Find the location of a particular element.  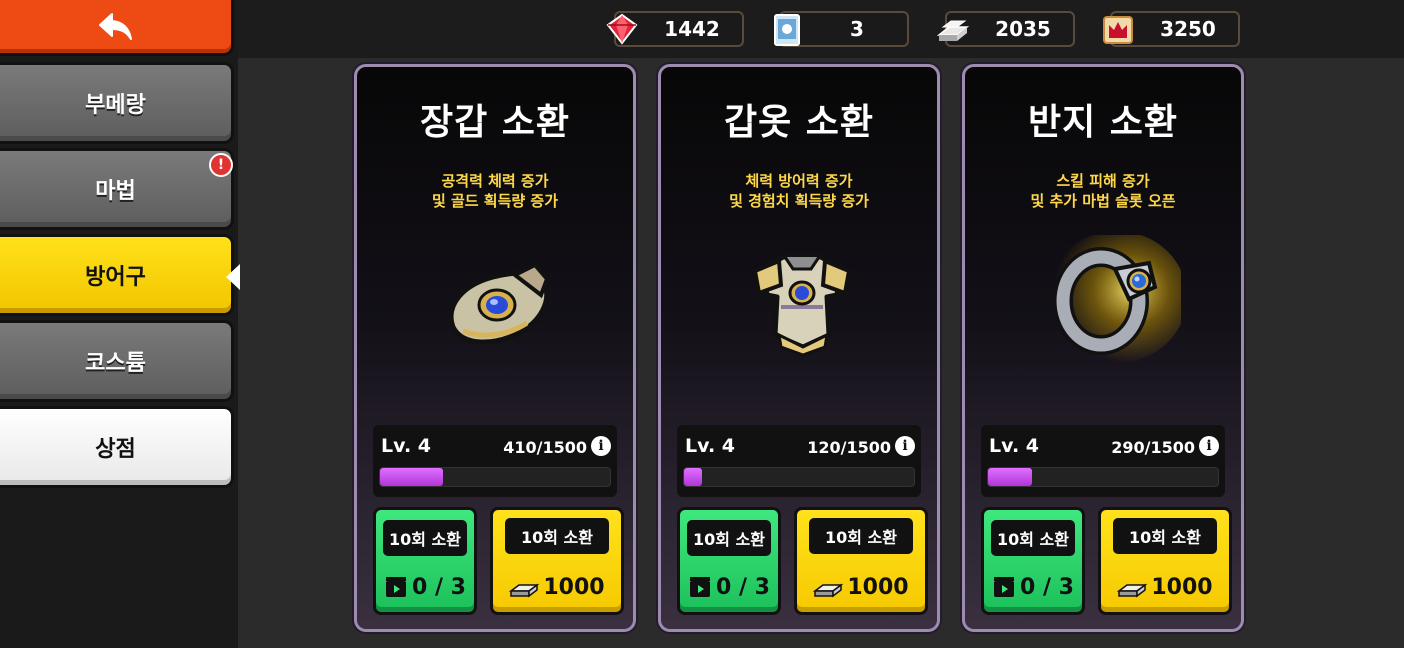

sidebar-tab-label: 부메랑 is located at coordinates (115, 105).